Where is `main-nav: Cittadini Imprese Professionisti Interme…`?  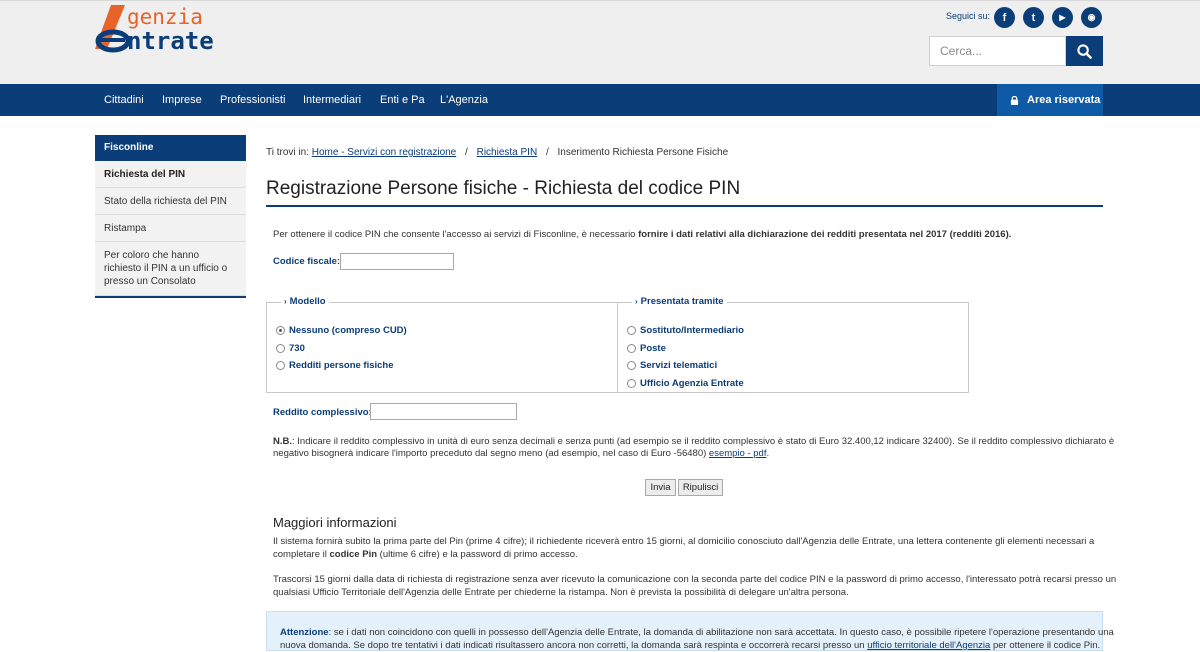
main-nav: Cittadini Imprese Professionisti Interme… is located at coordinates (600, 100).